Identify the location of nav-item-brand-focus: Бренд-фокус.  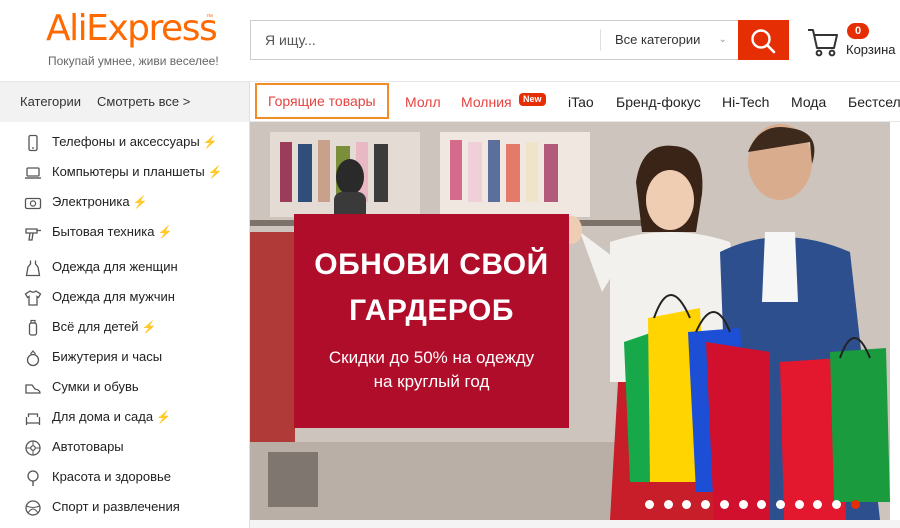
(658, 102).